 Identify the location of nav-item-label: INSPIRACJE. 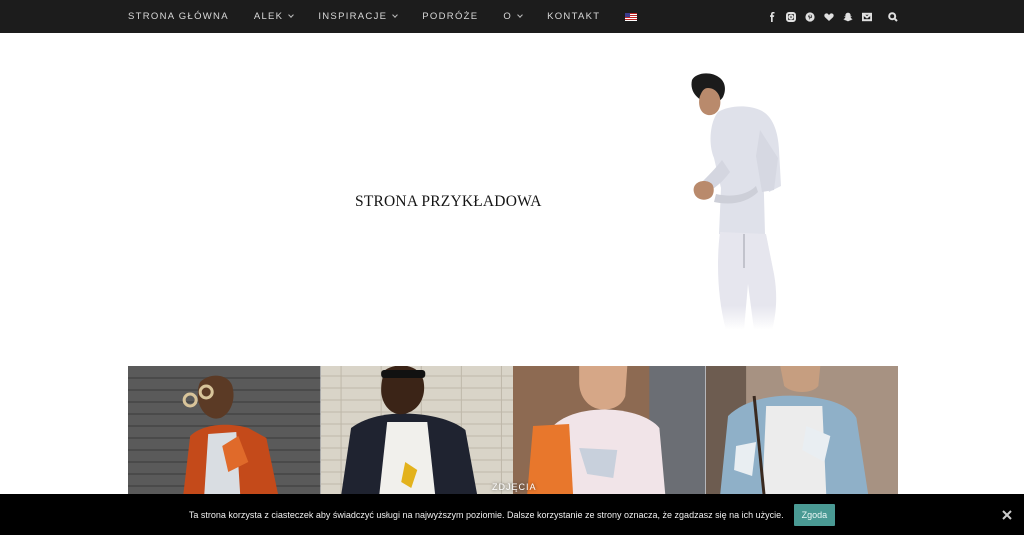
(353, 16).